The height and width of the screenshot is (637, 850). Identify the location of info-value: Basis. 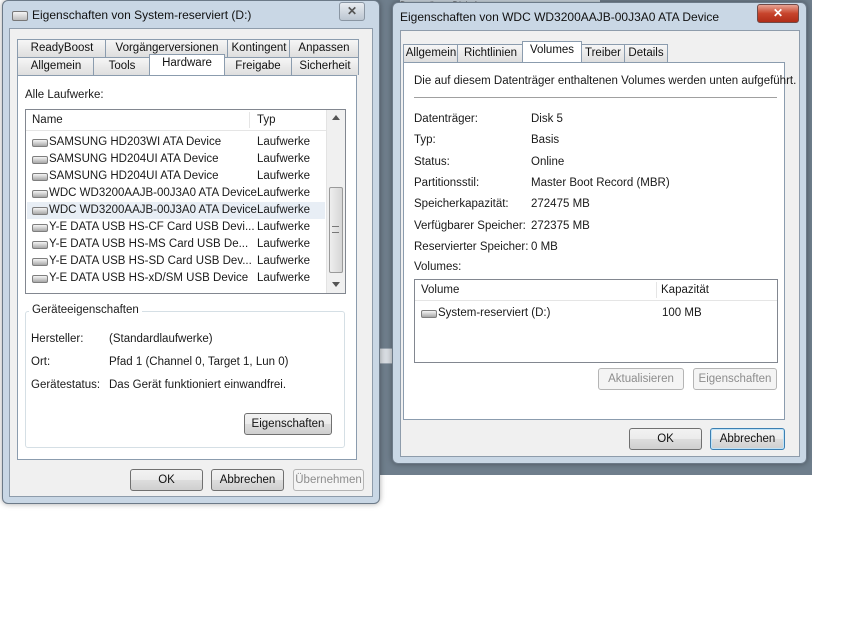
(545, 140).